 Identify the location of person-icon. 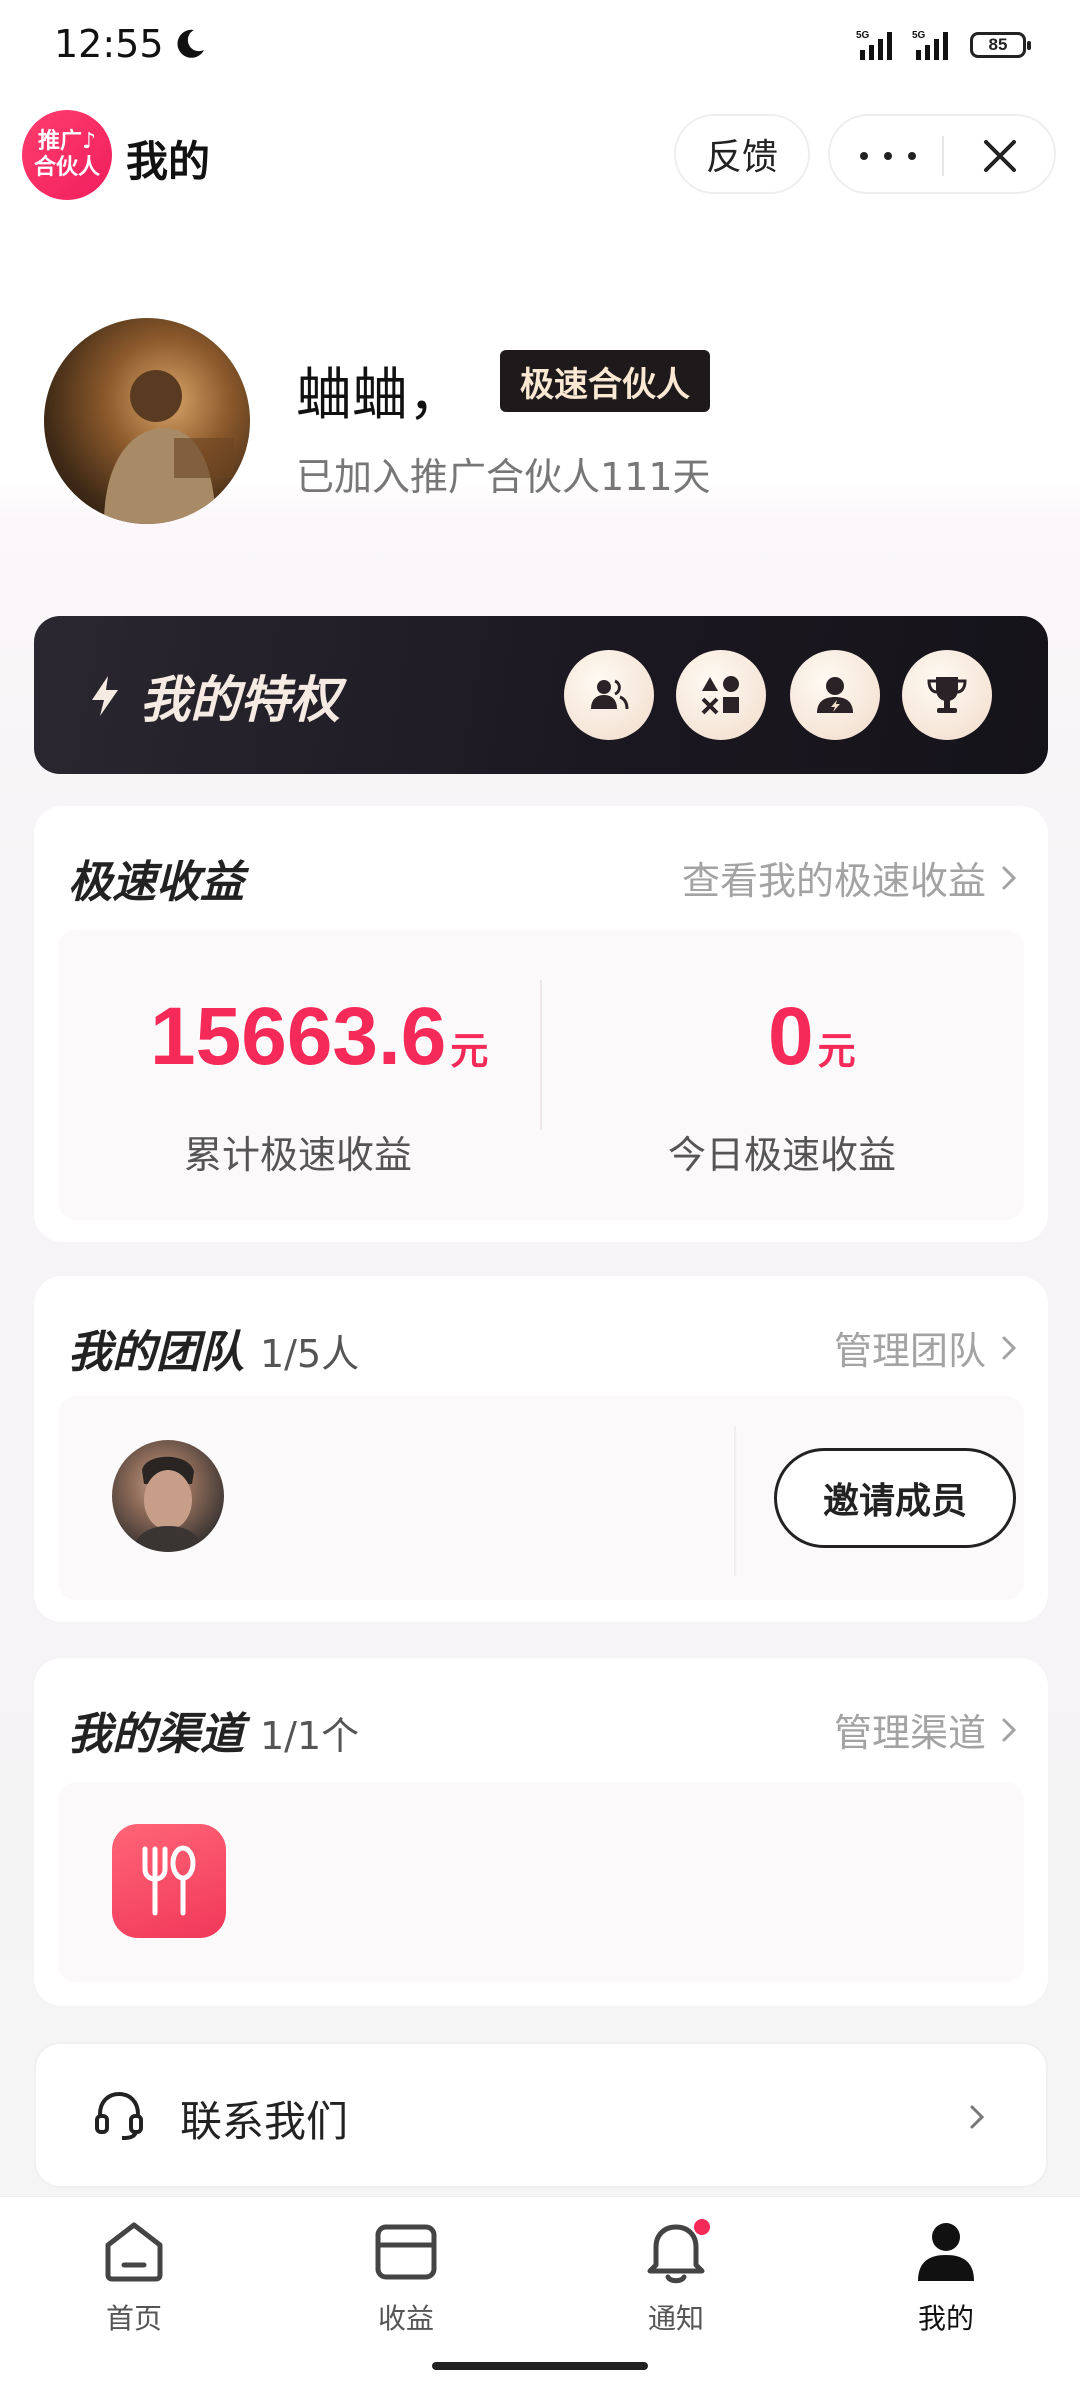
(946, 2252).